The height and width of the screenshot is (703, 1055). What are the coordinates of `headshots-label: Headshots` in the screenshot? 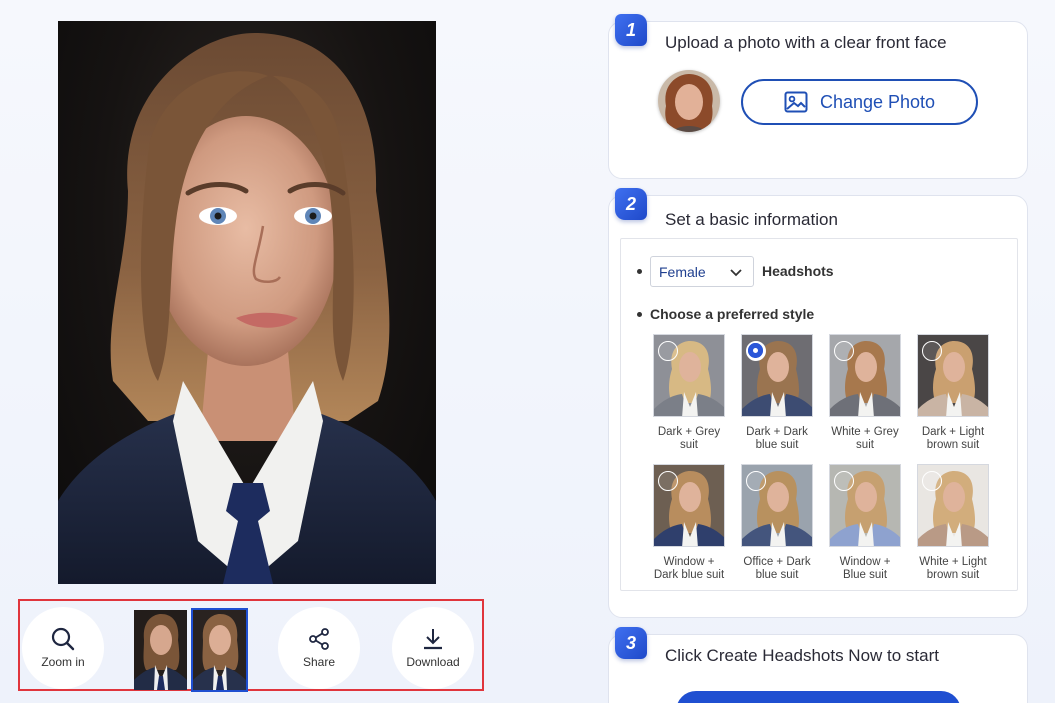 It's located at (798, 271).